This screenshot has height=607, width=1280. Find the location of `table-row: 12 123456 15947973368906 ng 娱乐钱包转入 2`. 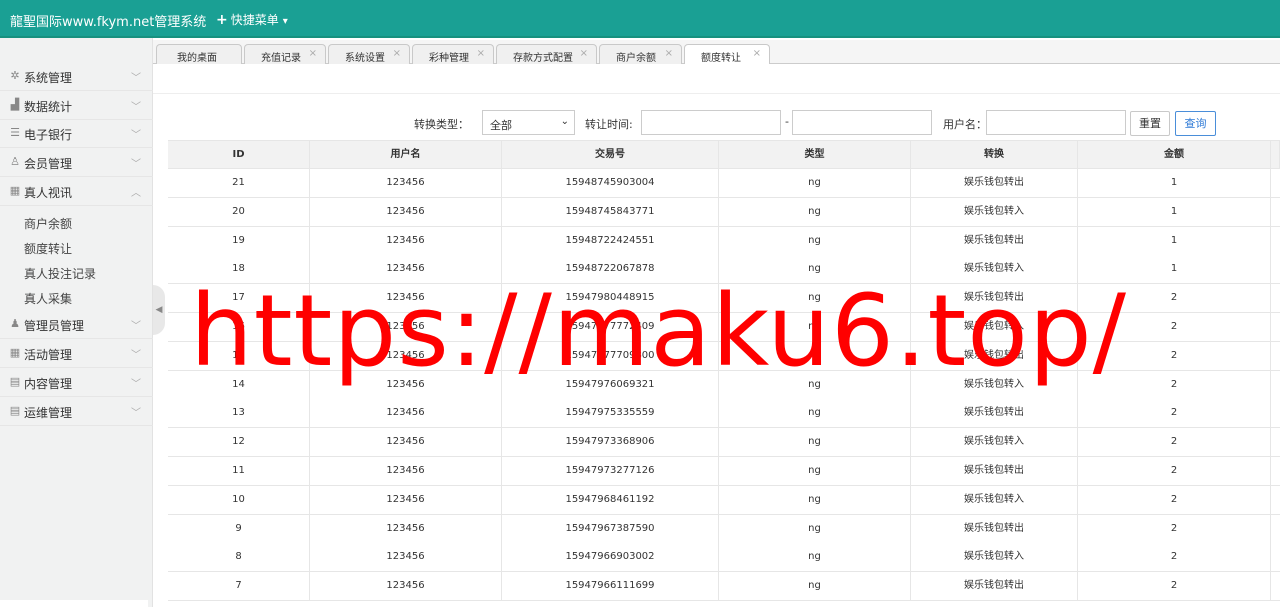

table-row: 12 123456 15947973368906 ng 娱乐钱包转入 2 is located at coordinates (724, 443).